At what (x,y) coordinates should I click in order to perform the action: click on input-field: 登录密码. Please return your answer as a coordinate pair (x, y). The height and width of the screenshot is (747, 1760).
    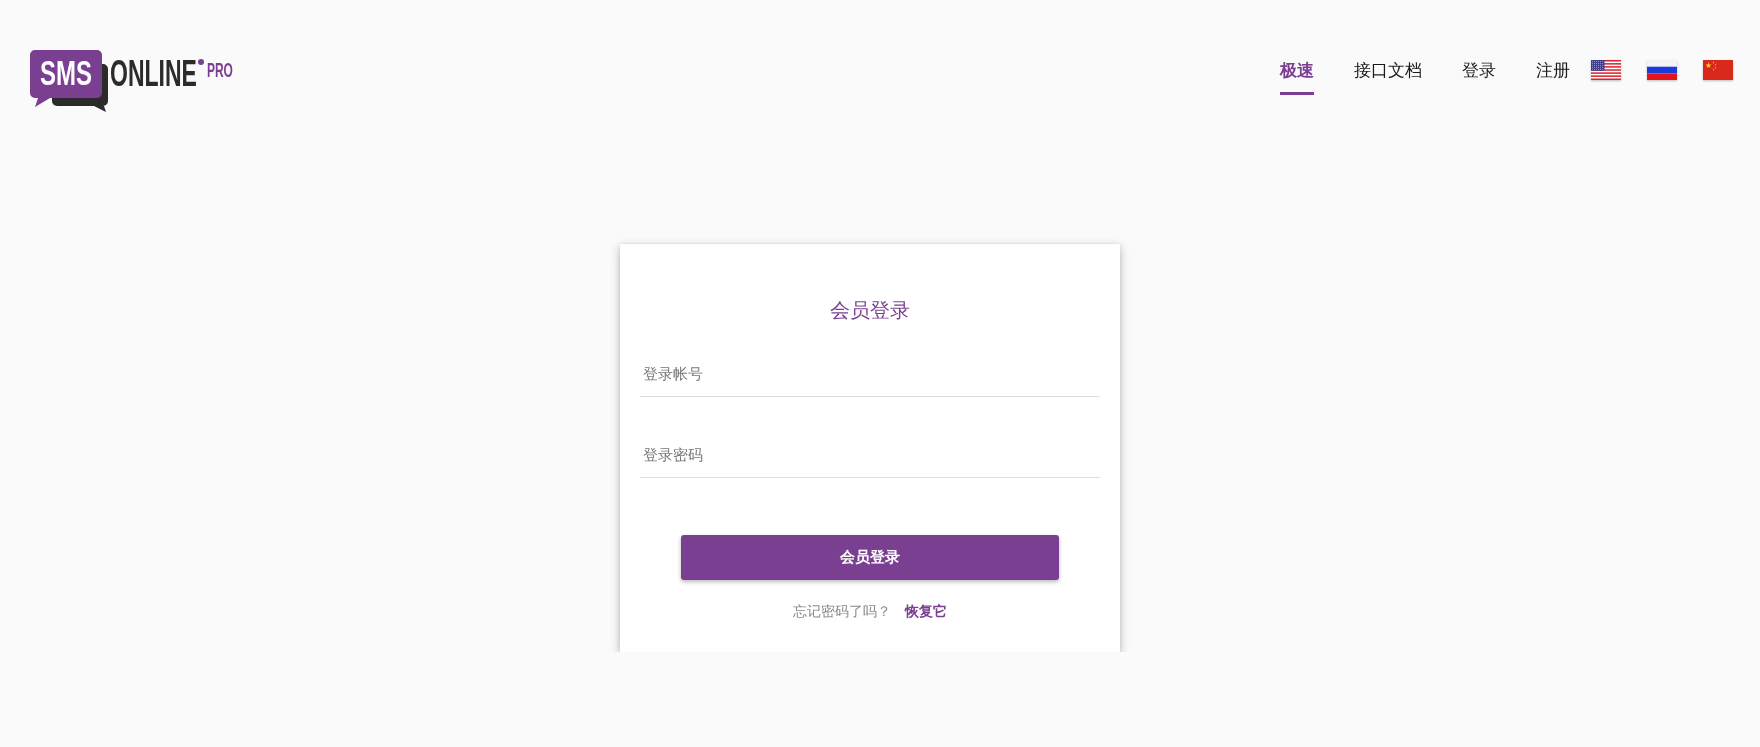
    Looking at the image, I should click on (870, 455).